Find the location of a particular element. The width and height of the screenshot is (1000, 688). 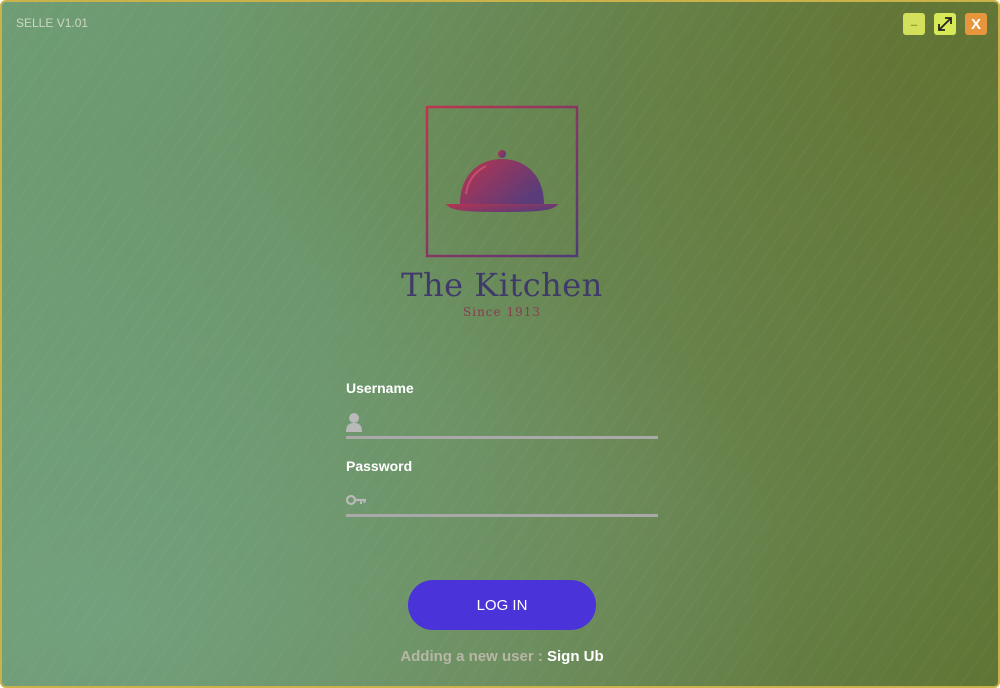

signup-prefix: Adding a new user : is located at coordinates (473, 656).